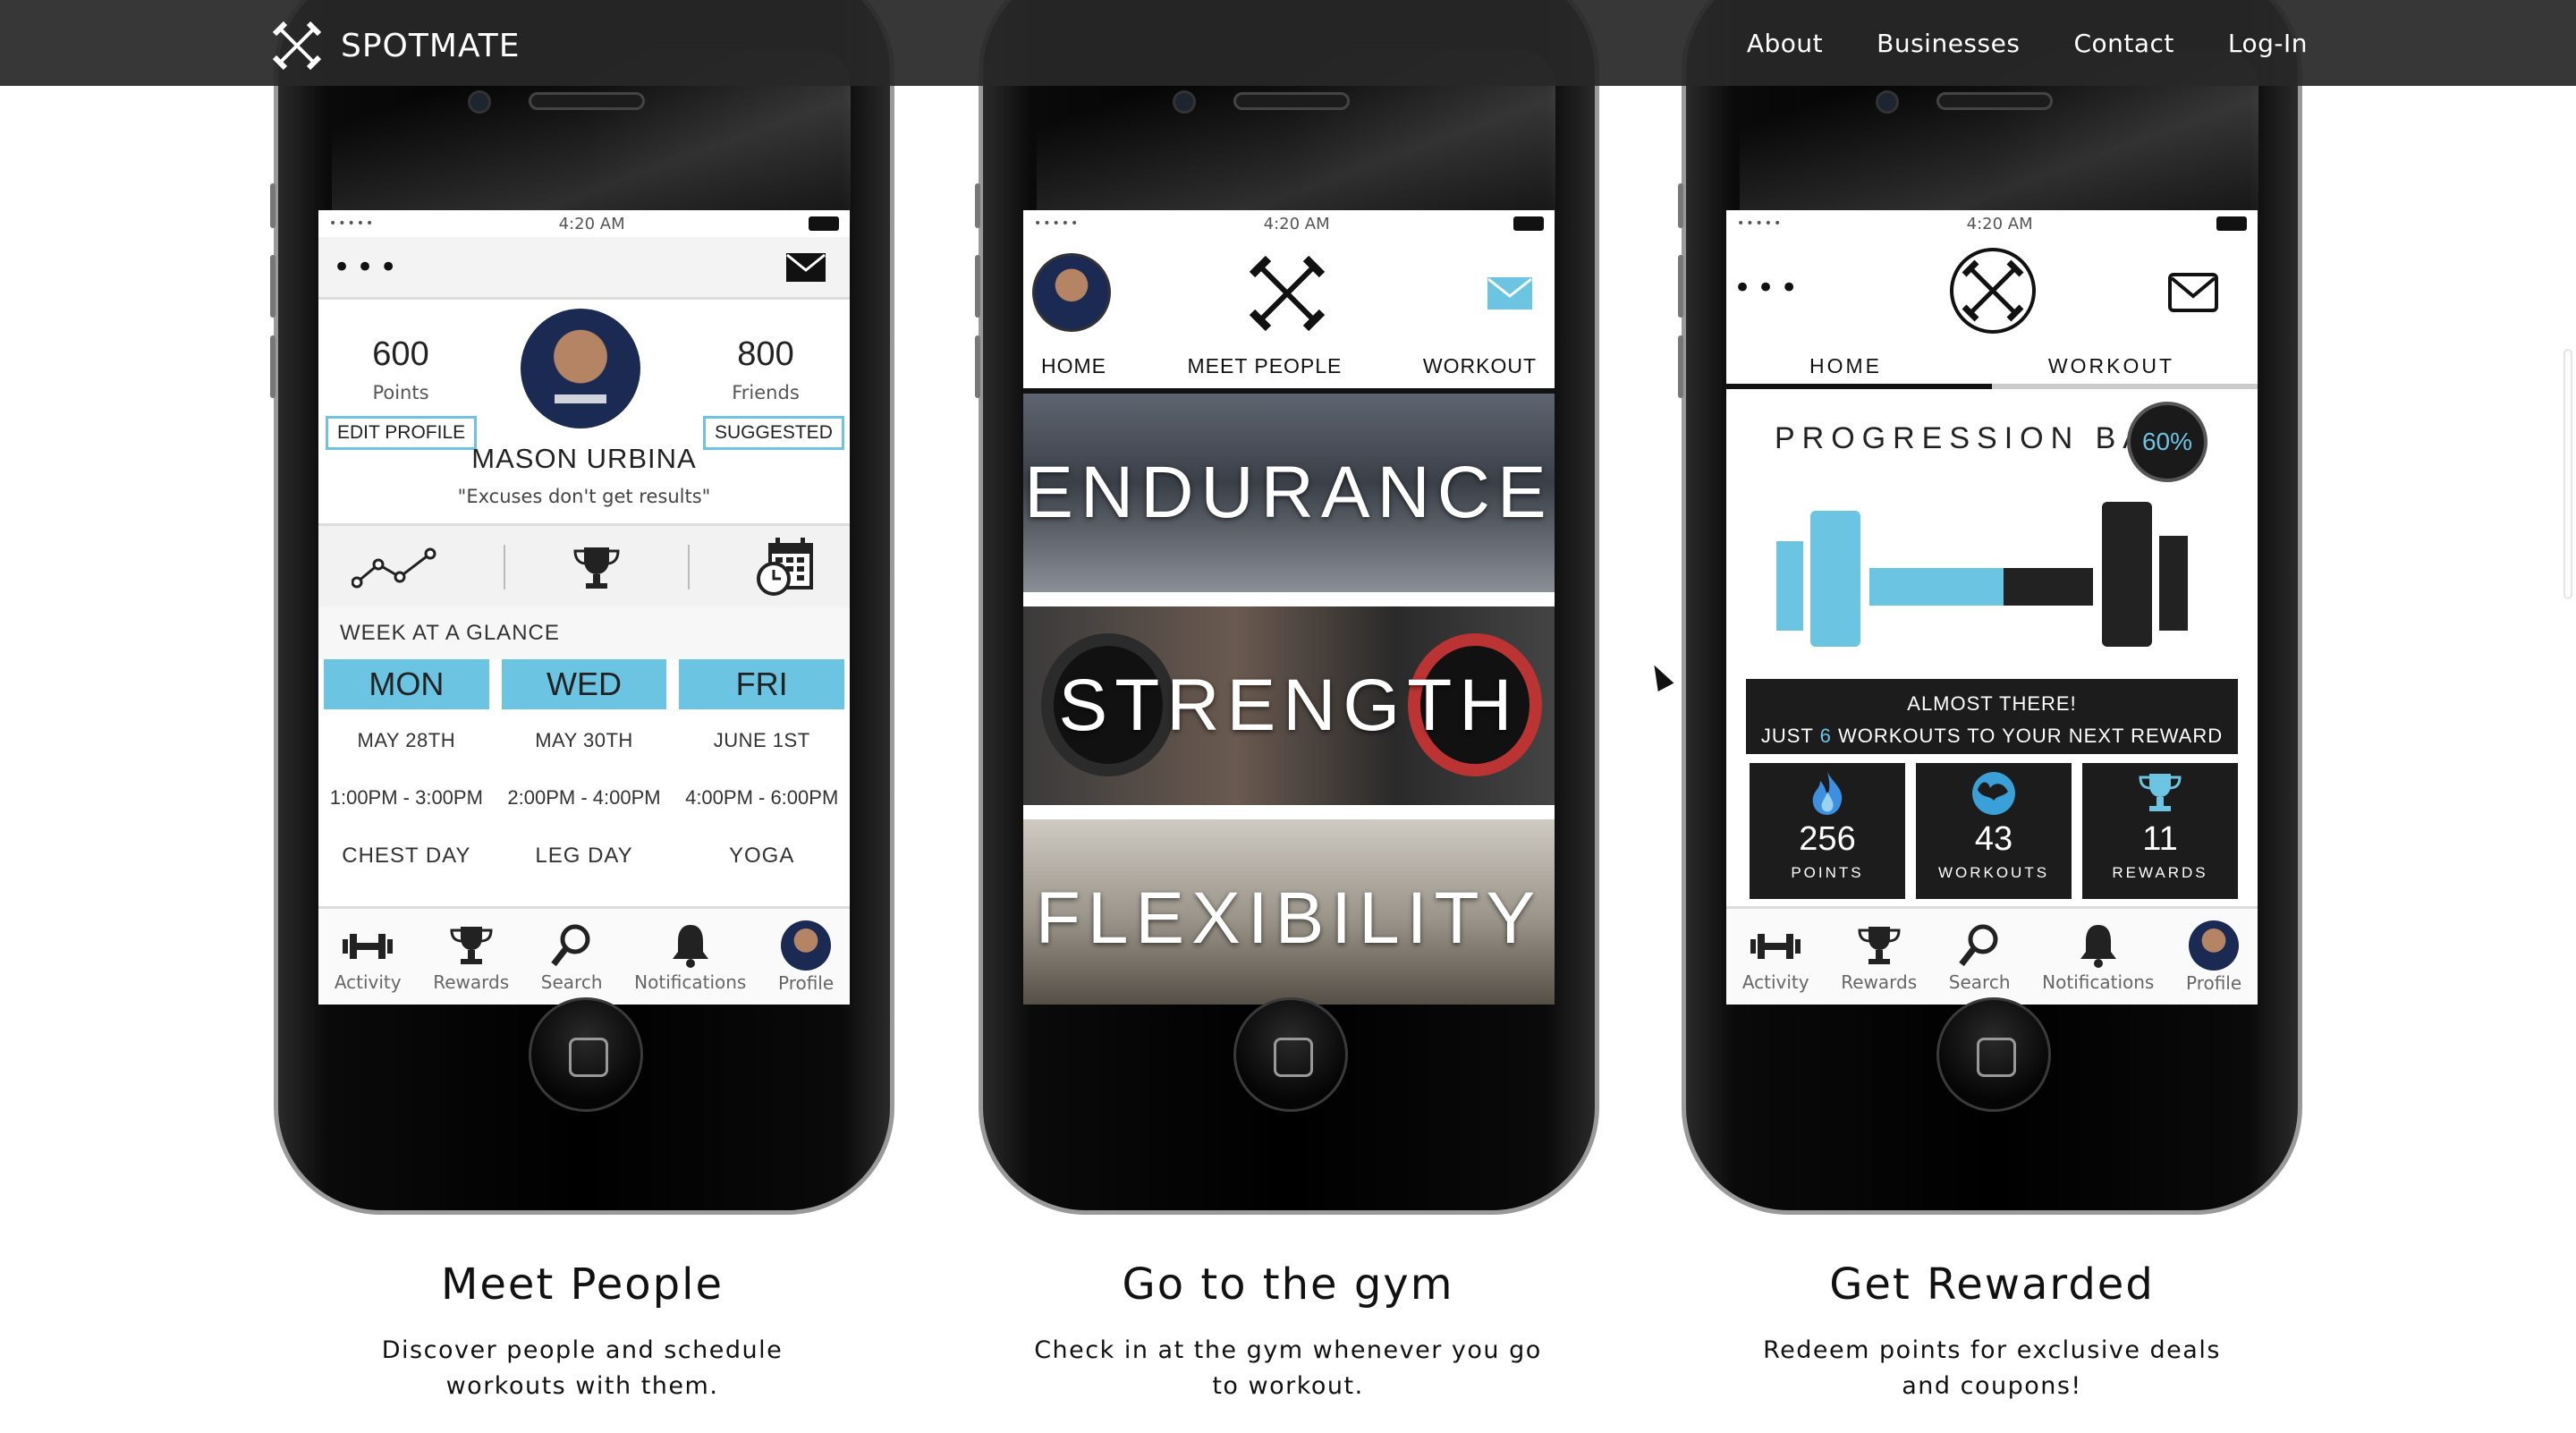 This screenshot has height=1433, width=2576. I want to click on nav-login: Log-In, so click(2268, 43).